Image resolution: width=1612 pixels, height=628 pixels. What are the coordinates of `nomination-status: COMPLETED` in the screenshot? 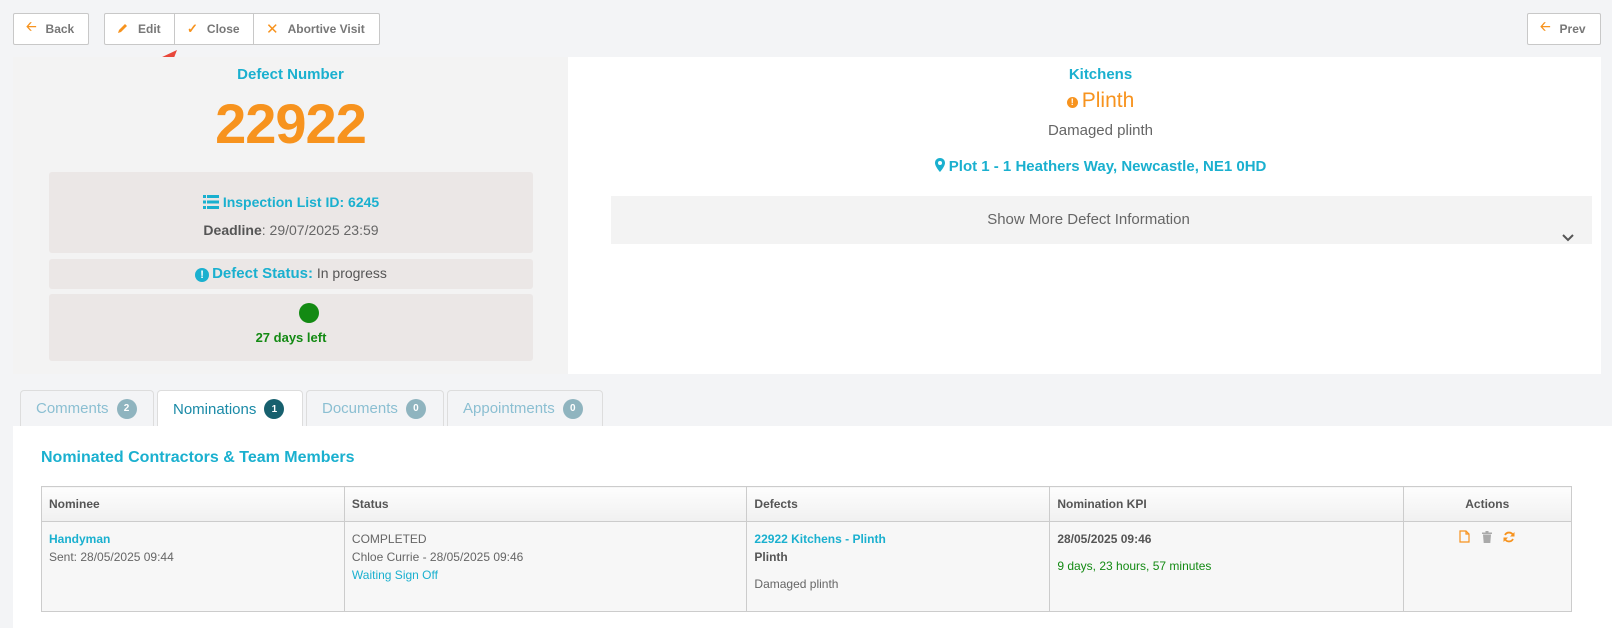 It's located at (389, 539).